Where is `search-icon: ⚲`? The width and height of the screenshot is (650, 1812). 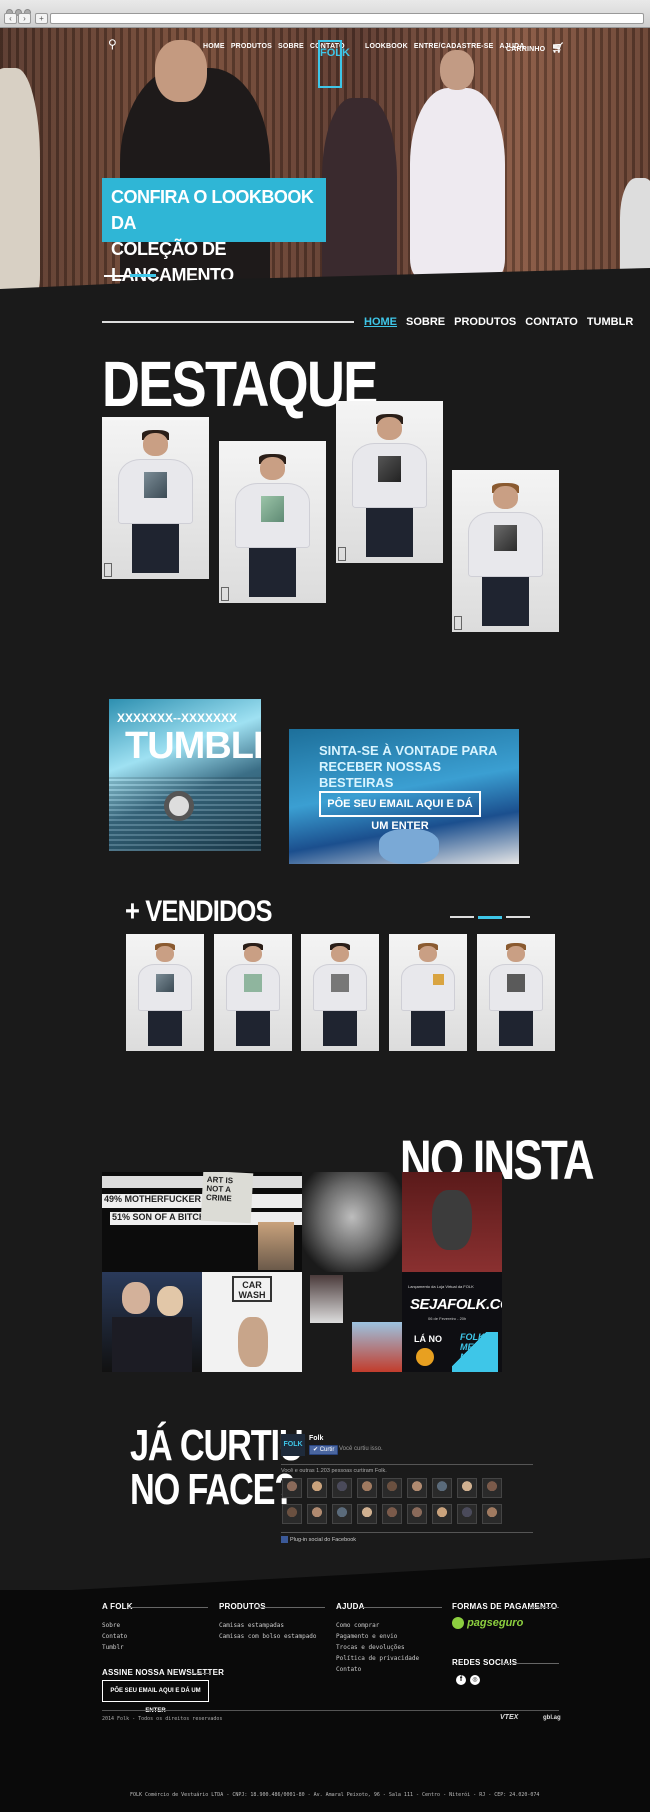 search-icon: ⚲ is located at coordinates (112, 44).